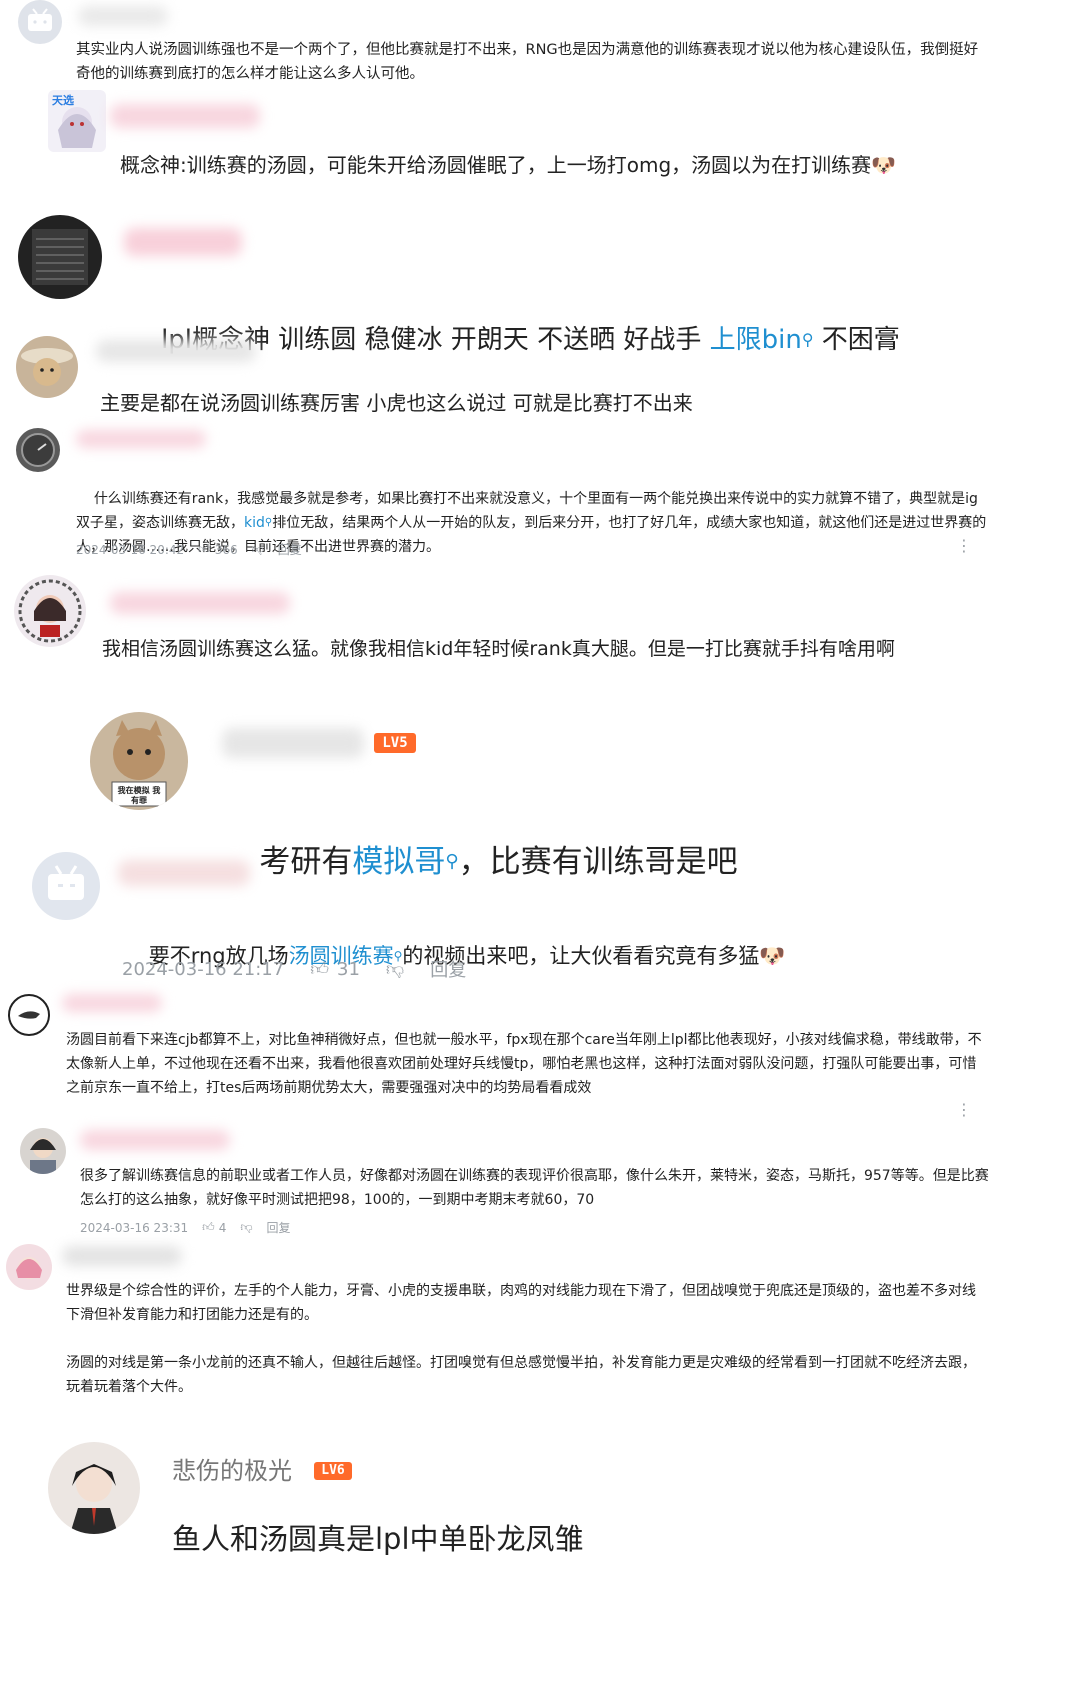  What do you see at coordinates (232, 1471) in the screenshot?
I see `username: 悲伤的极光` at bounding box center [232, 1471].